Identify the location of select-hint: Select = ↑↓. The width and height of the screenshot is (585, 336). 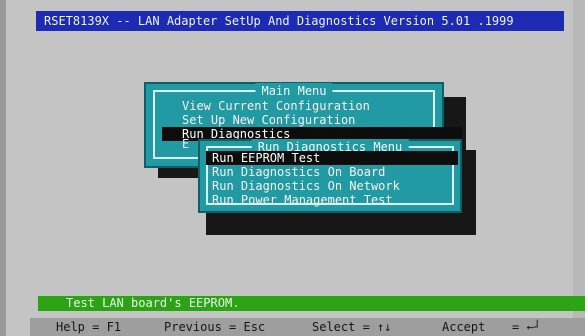
(352, 327).